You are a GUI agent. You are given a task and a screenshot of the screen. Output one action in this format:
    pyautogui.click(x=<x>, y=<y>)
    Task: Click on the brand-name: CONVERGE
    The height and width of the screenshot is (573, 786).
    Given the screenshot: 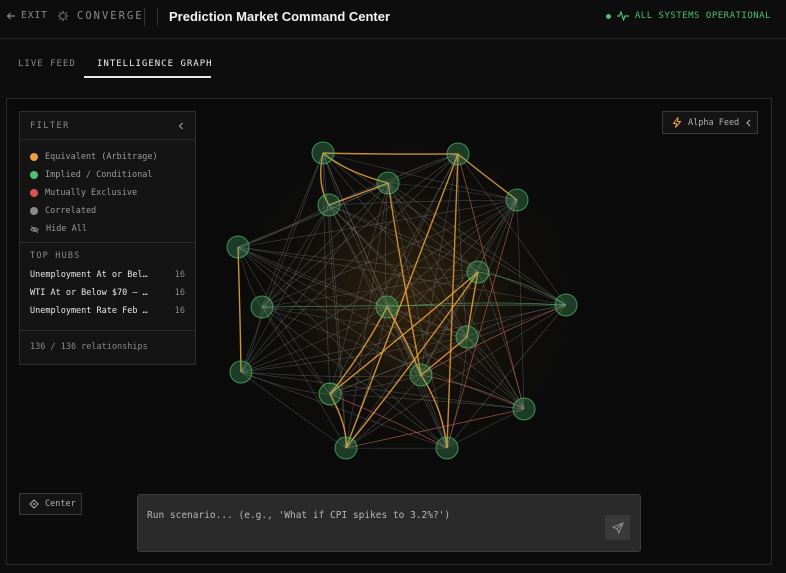 What is the action you would take?
    pyautogui.click(x=110, y=16)
    